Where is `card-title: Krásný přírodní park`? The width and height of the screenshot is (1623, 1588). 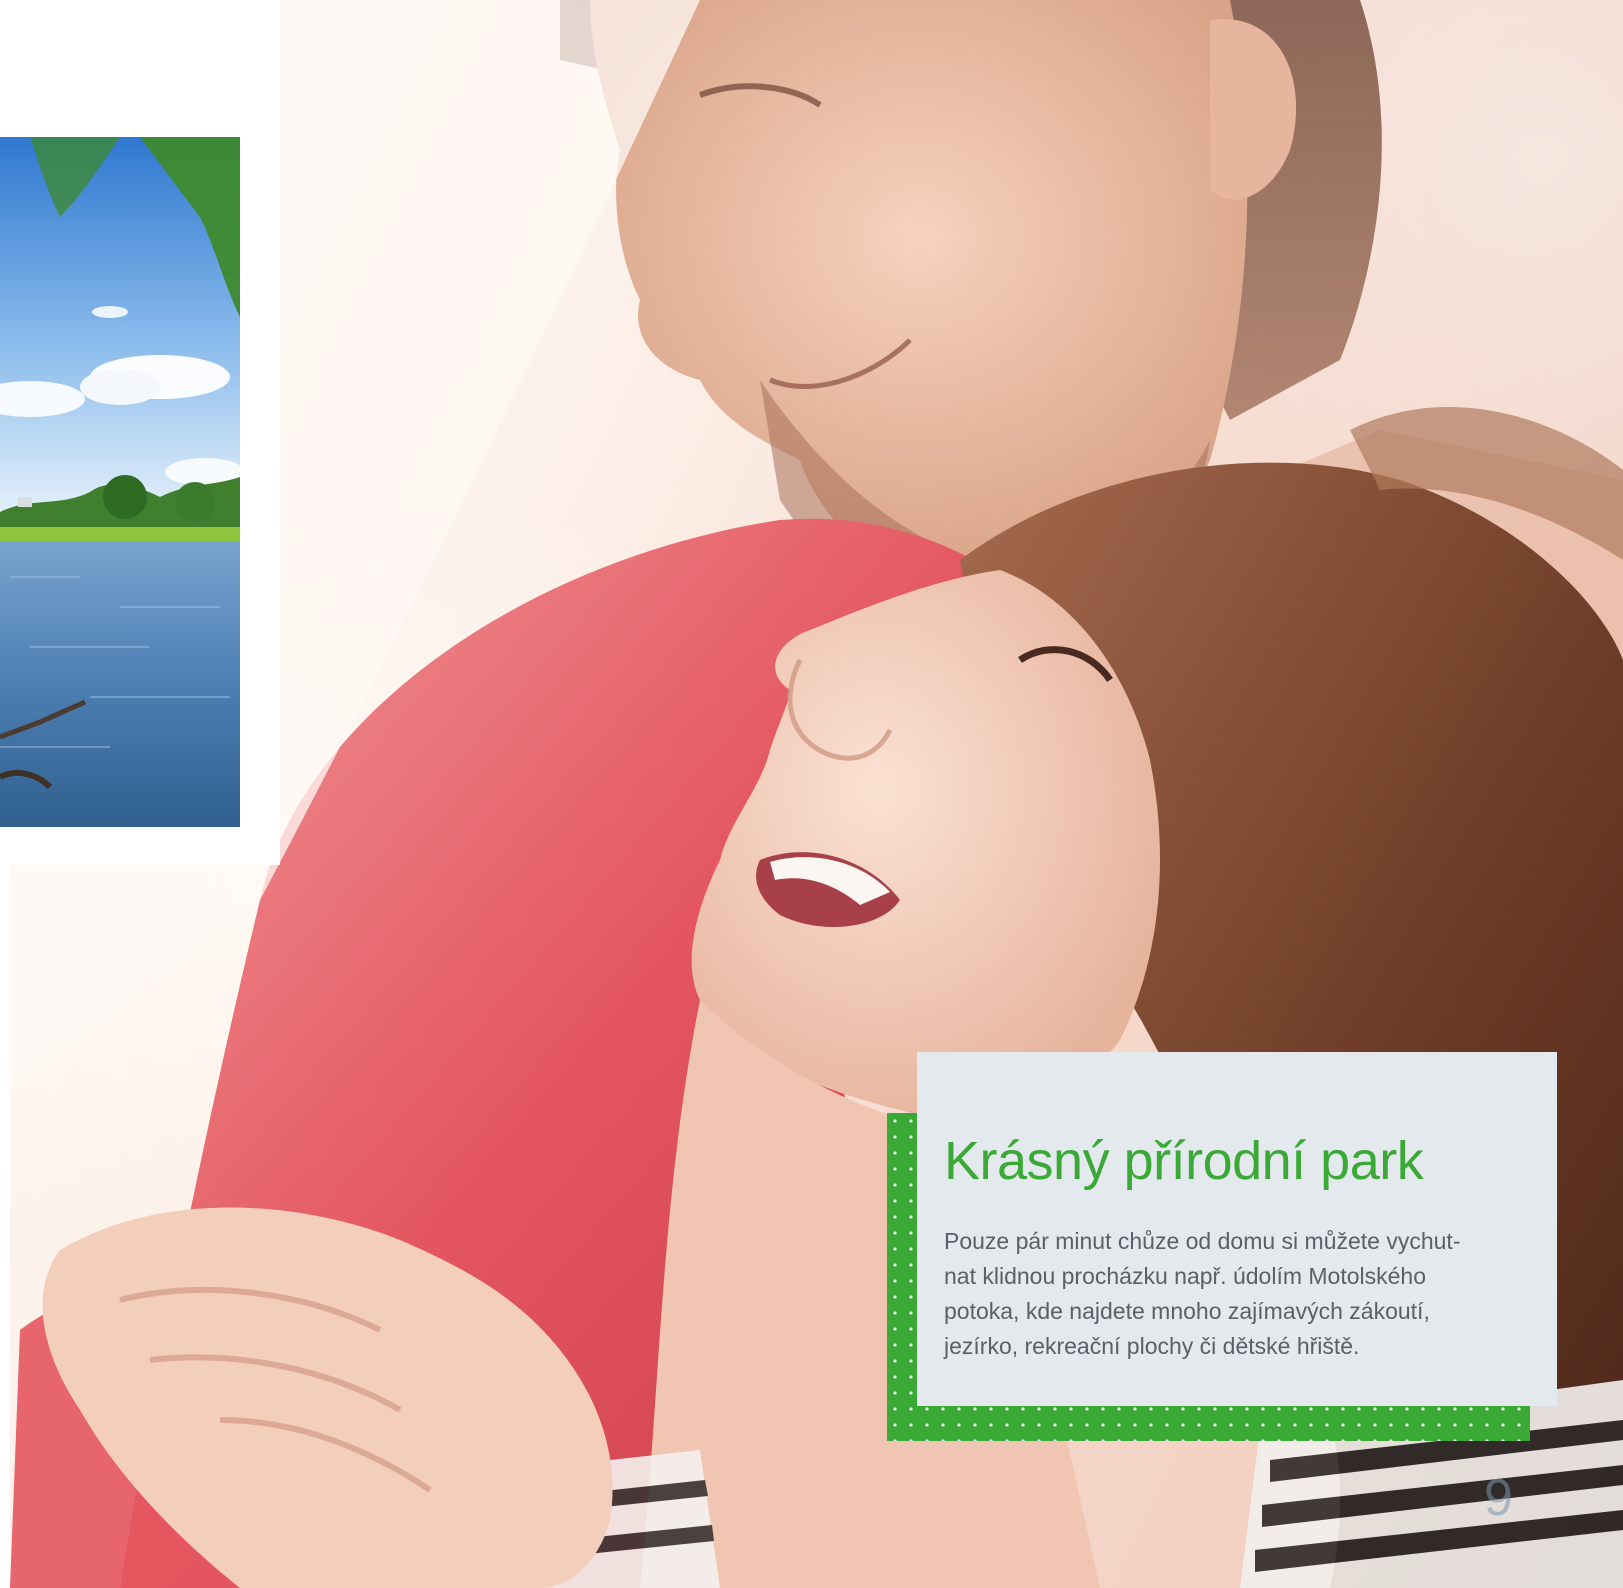
card-title: Krásný přírodní park is located at coordinates (1184, 1161).